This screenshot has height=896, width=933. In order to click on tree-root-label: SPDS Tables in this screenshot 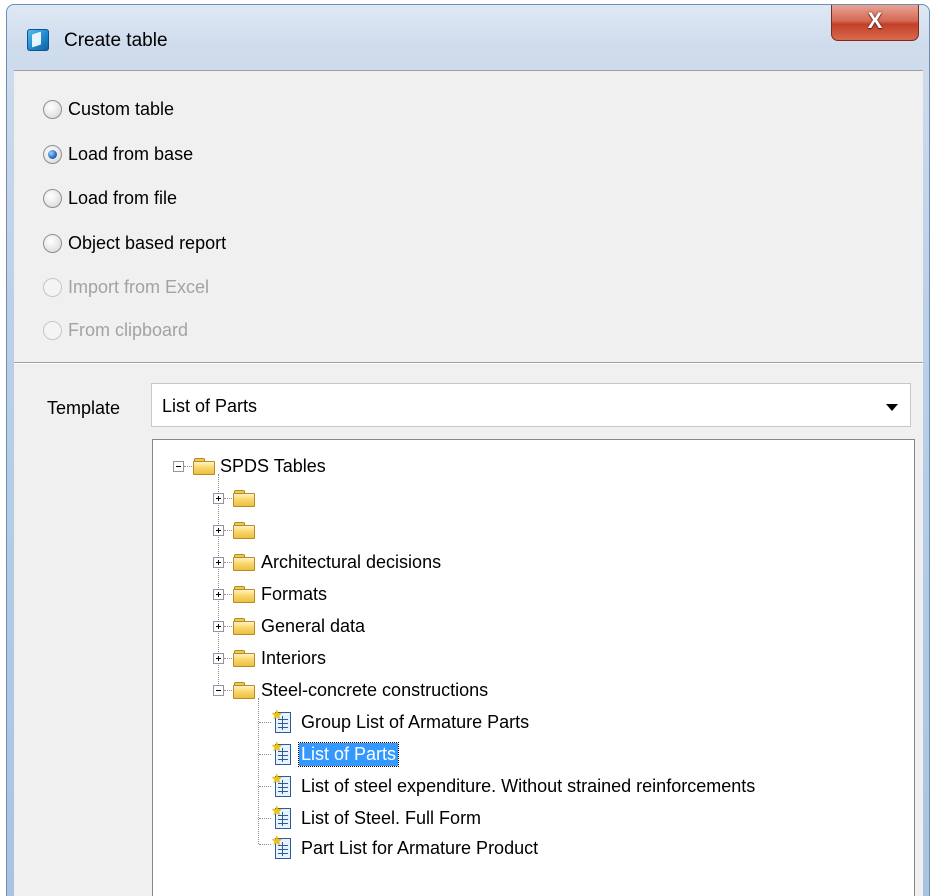, I will do `click(273, 466)`.